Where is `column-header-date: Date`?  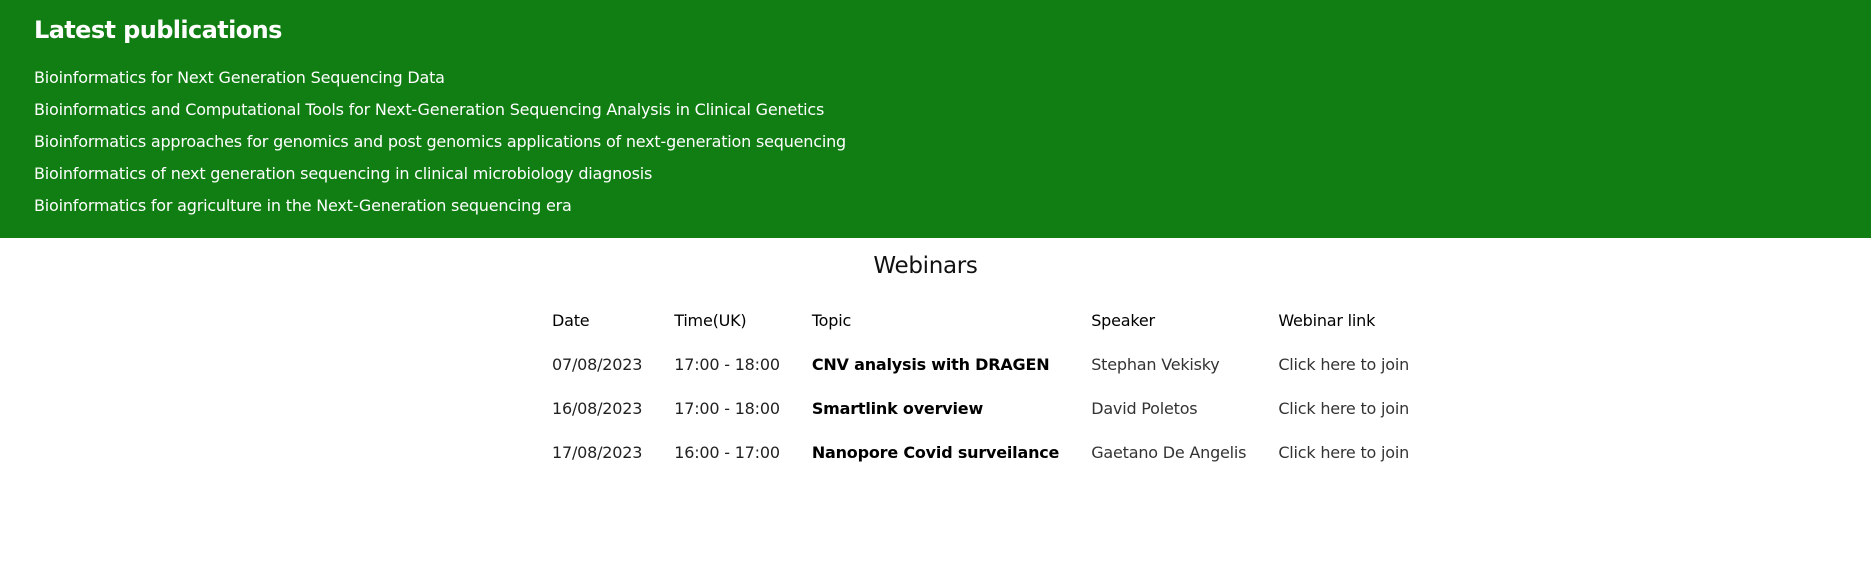
column-header-date: Date is located at coordinates (571, 320).